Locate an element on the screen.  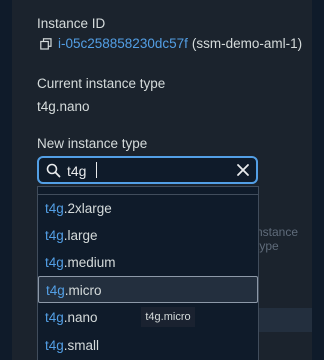
instance-id-link: i-05c258858230dc57f (ssm-demo-aml-1) is located at coordinates (171, 43).